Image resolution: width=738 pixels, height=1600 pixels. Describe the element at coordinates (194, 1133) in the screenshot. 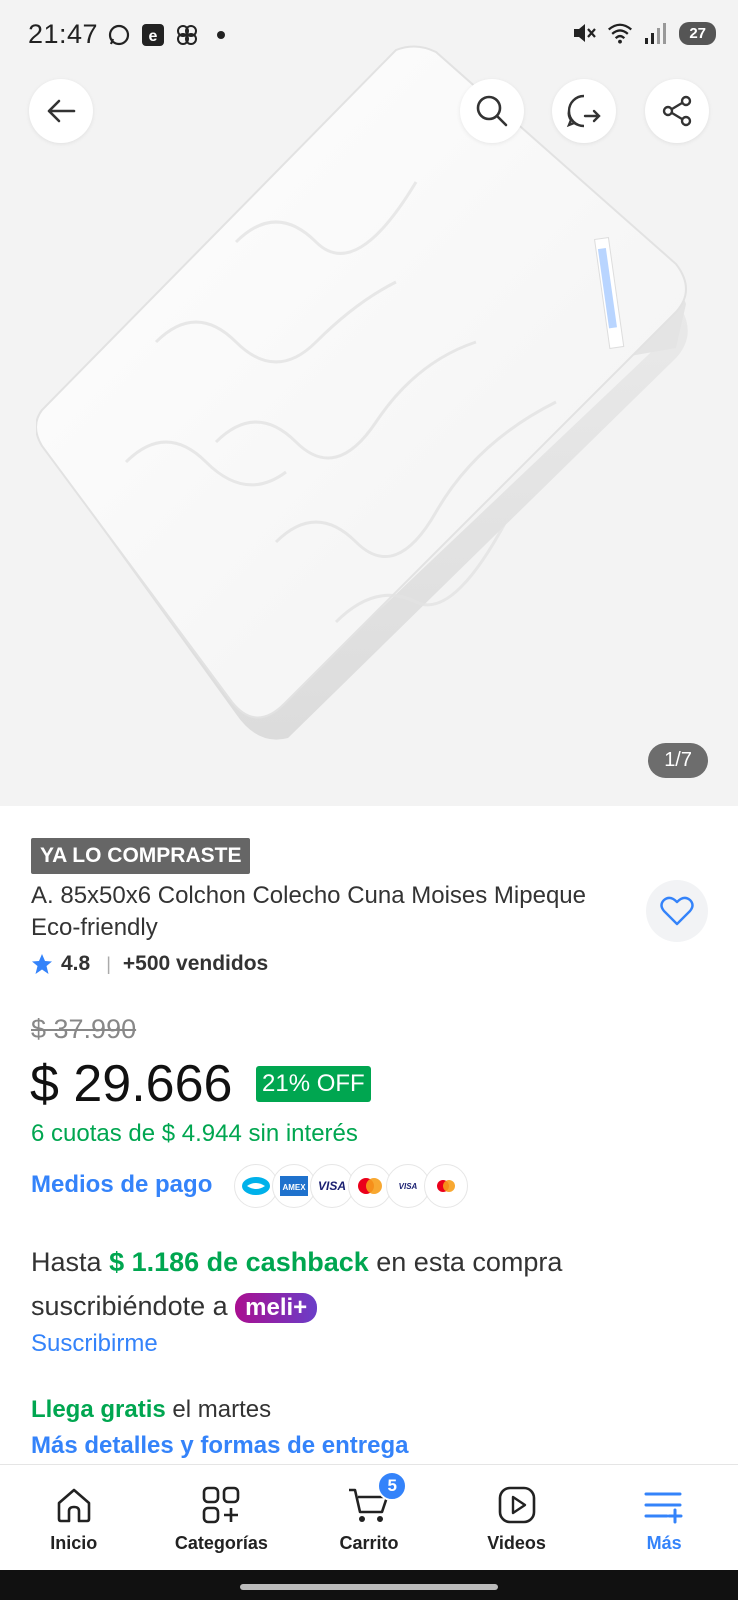

I see `installments-text: 6 cuotas de $ 4.944 sin interés` at that location.